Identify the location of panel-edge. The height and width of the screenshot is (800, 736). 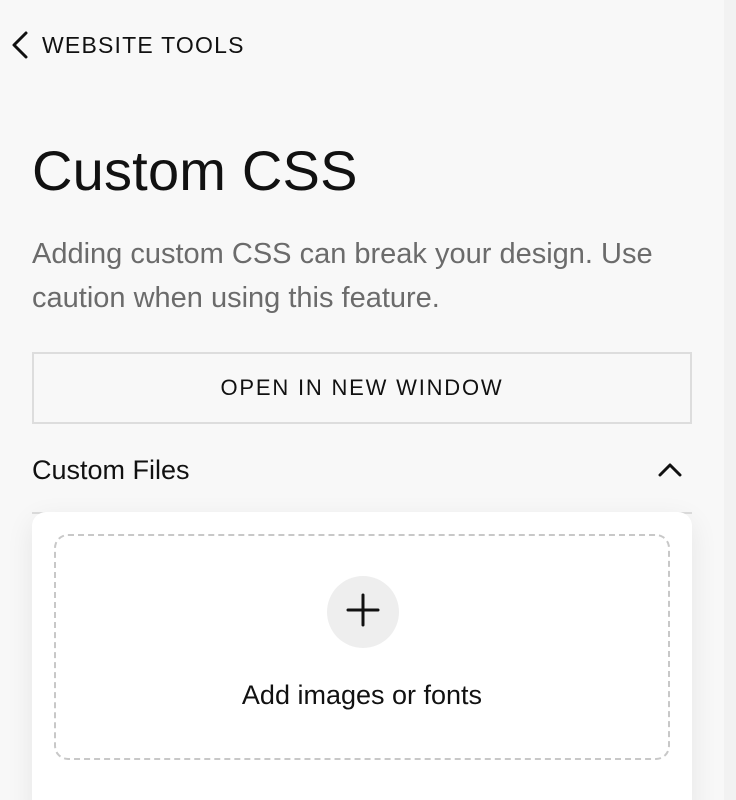
(730, 400).